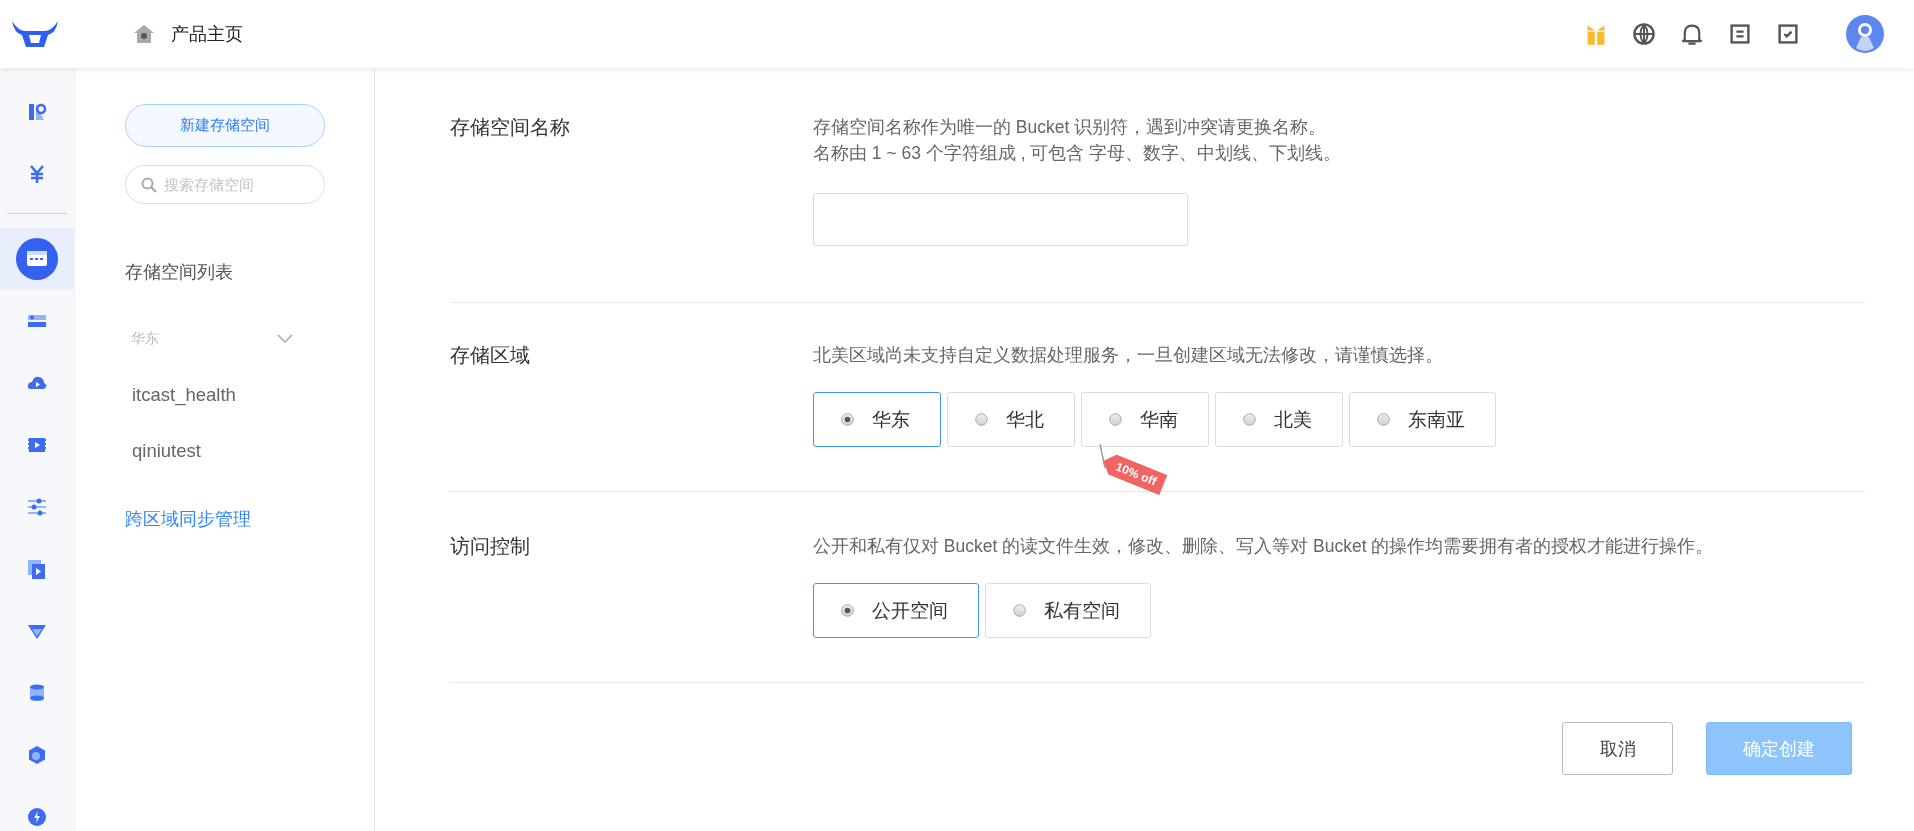  What do you see at coordinates (225, 184) in the screenshot?
I see `search-field: 搜索存储空间` at bounding box center [225, 184].